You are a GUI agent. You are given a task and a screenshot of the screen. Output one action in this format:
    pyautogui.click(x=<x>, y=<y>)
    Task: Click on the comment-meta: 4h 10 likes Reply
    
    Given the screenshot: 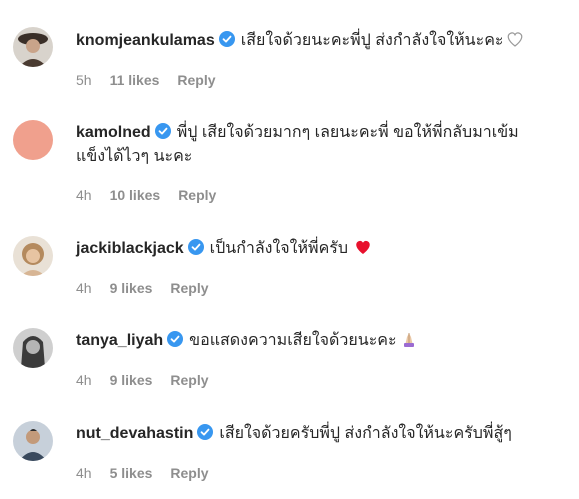 What is the action you would take?
    pyautogui.click(x=155, y=195)
    